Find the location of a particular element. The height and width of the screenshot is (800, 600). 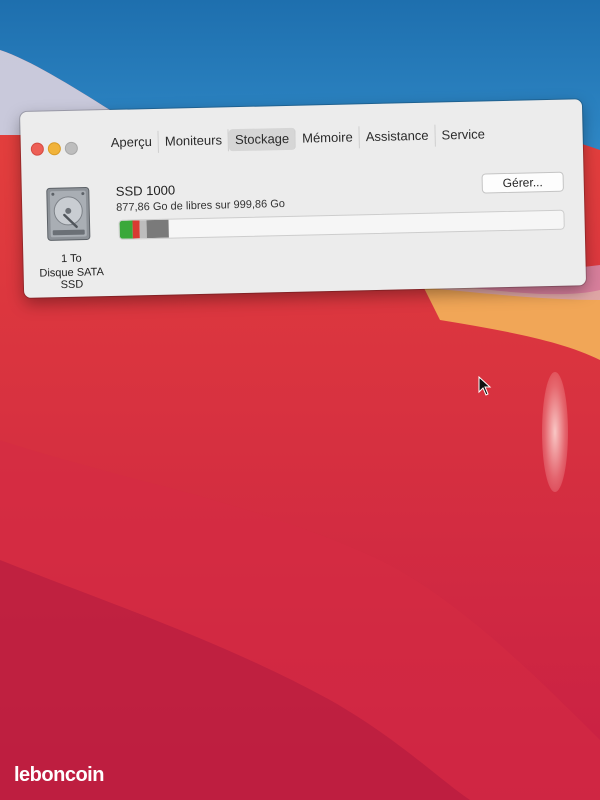

tab-memoire: Mémoire is located at coordinates (327, 138).